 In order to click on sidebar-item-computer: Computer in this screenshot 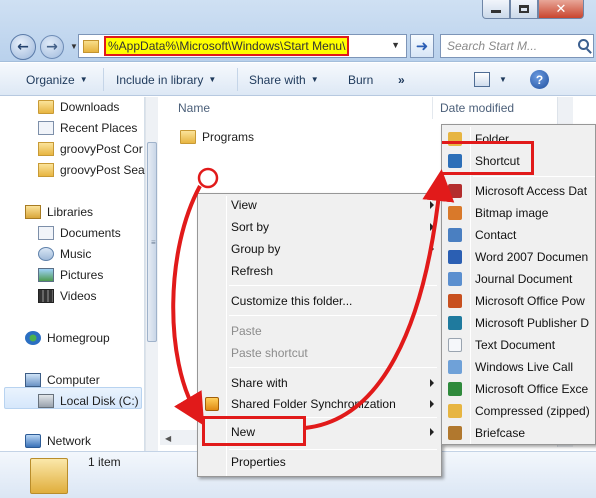, I will do `click(62, 380)`.